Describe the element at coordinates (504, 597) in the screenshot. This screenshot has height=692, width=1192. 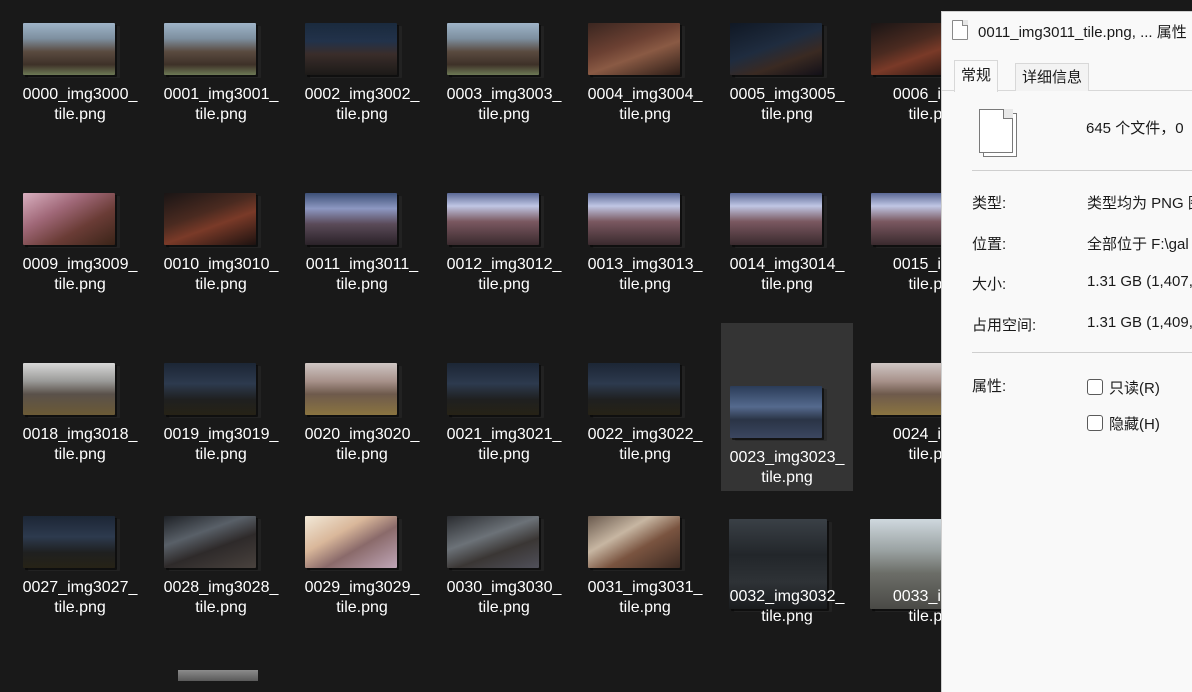
I see `file-name: 0030_img3030_ tile.png` at that location.